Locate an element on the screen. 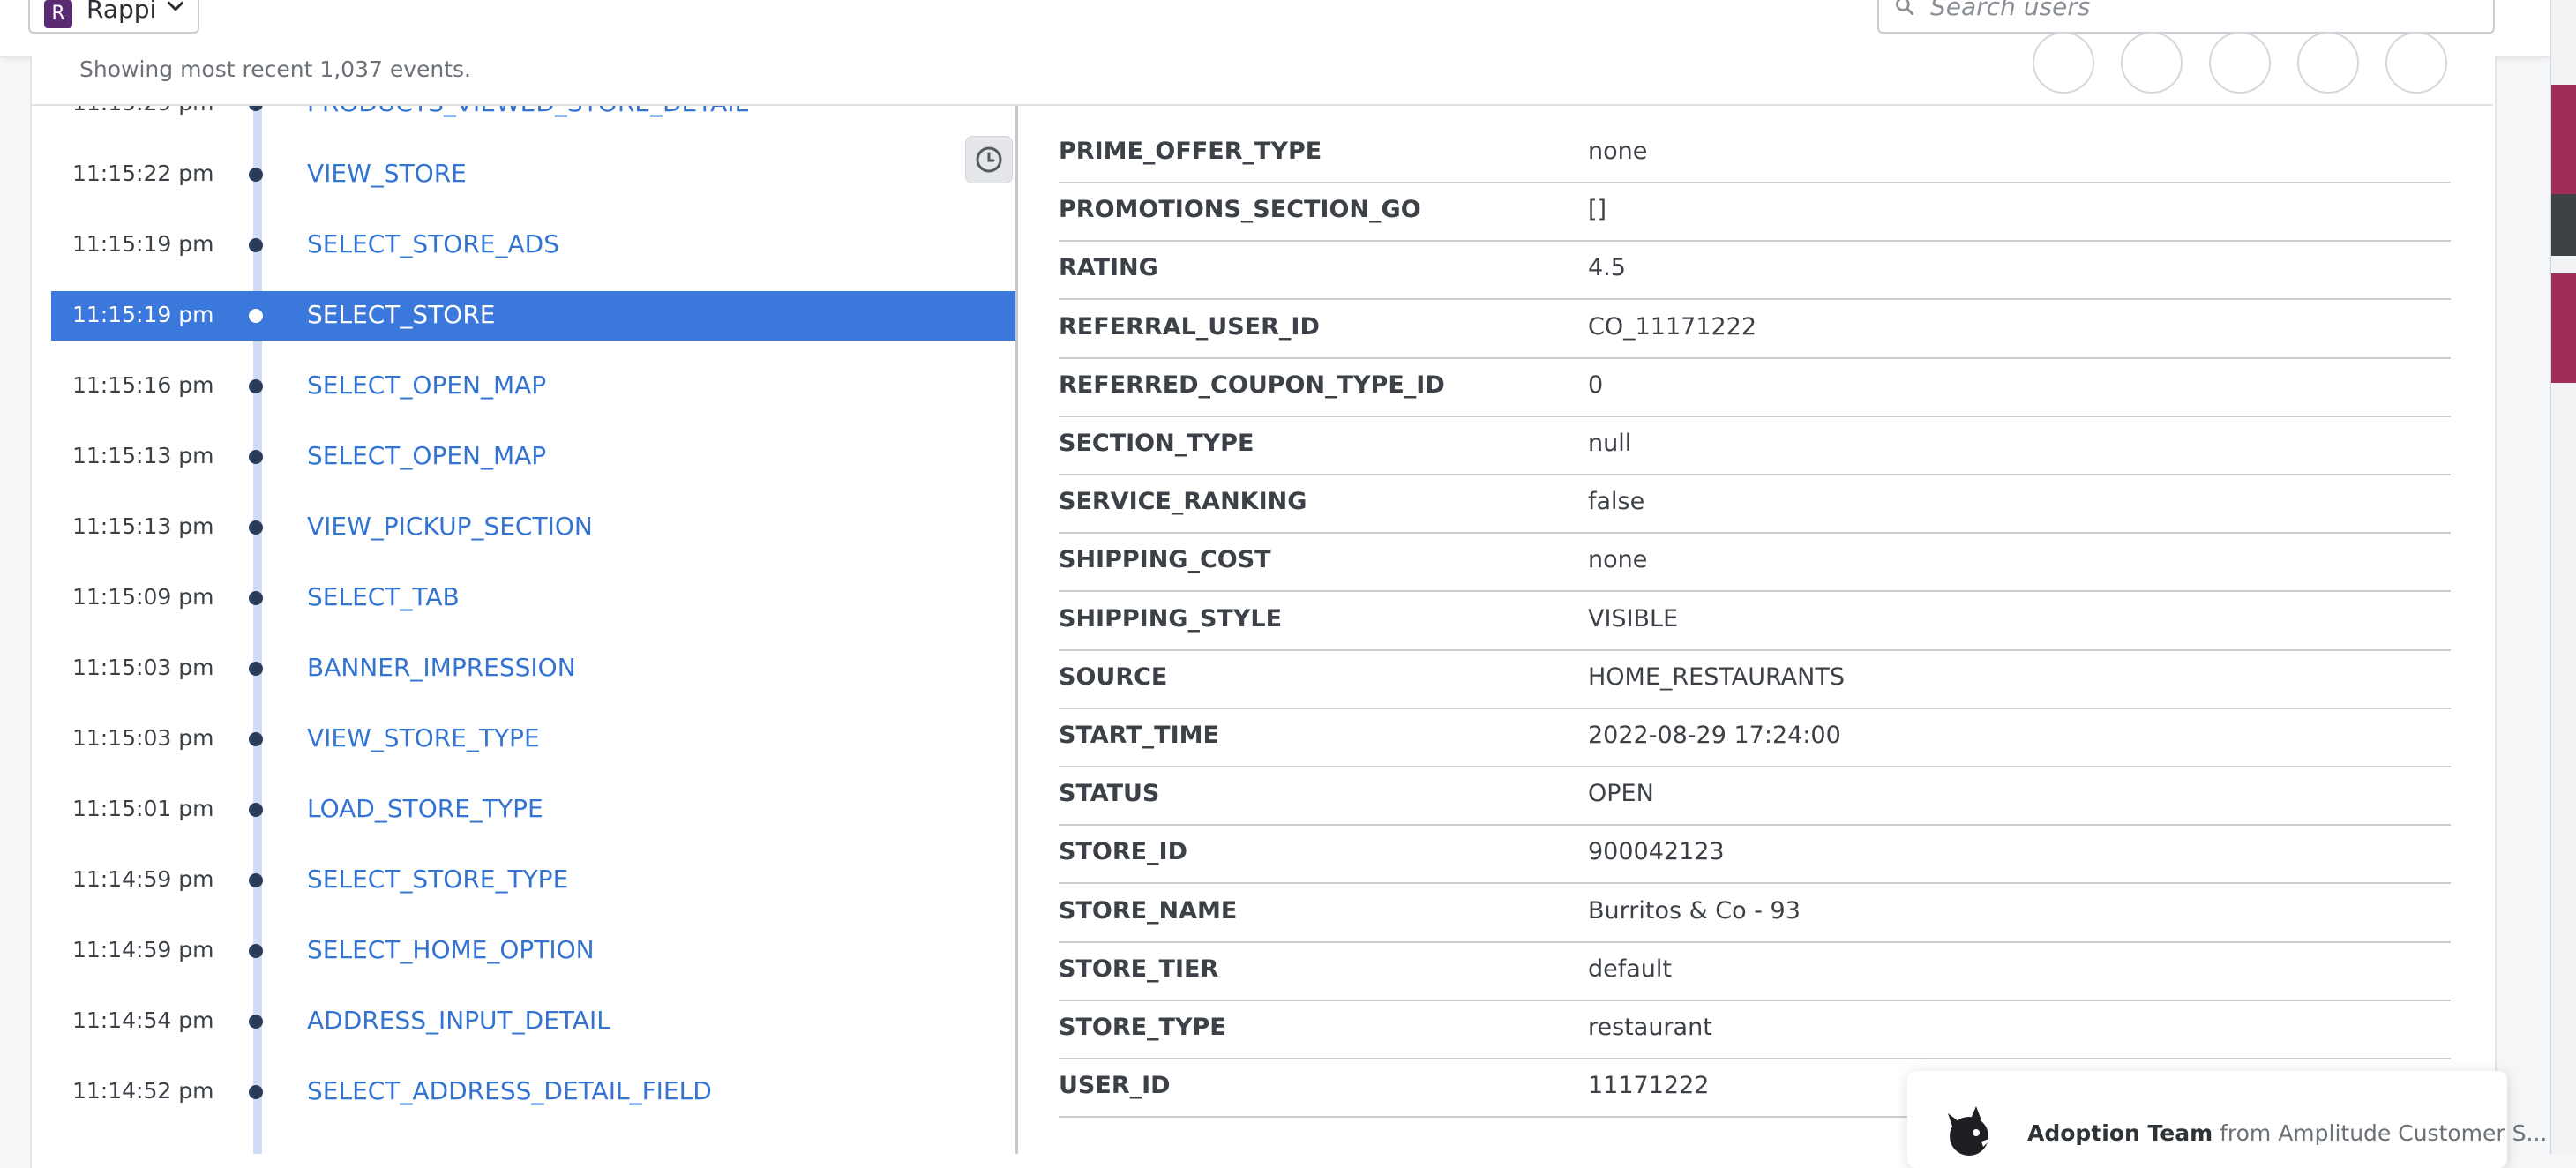  chat-sender: Adoption Team is located at coordinates (2120, 1133).